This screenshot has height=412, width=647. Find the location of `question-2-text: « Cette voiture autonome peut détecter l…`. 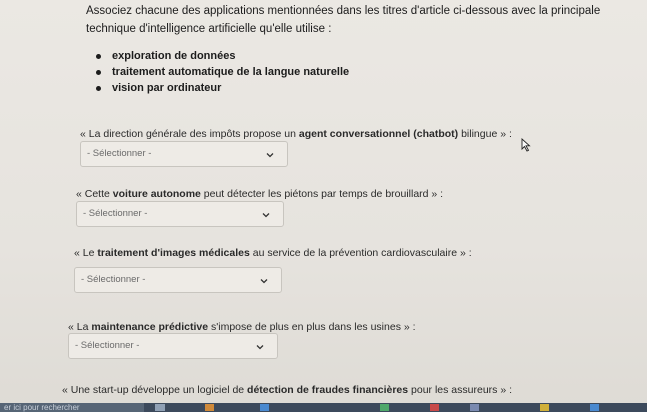

question-2-text: « Cette voiture autonome peut détecter l… is located at coordinates (259, 194).